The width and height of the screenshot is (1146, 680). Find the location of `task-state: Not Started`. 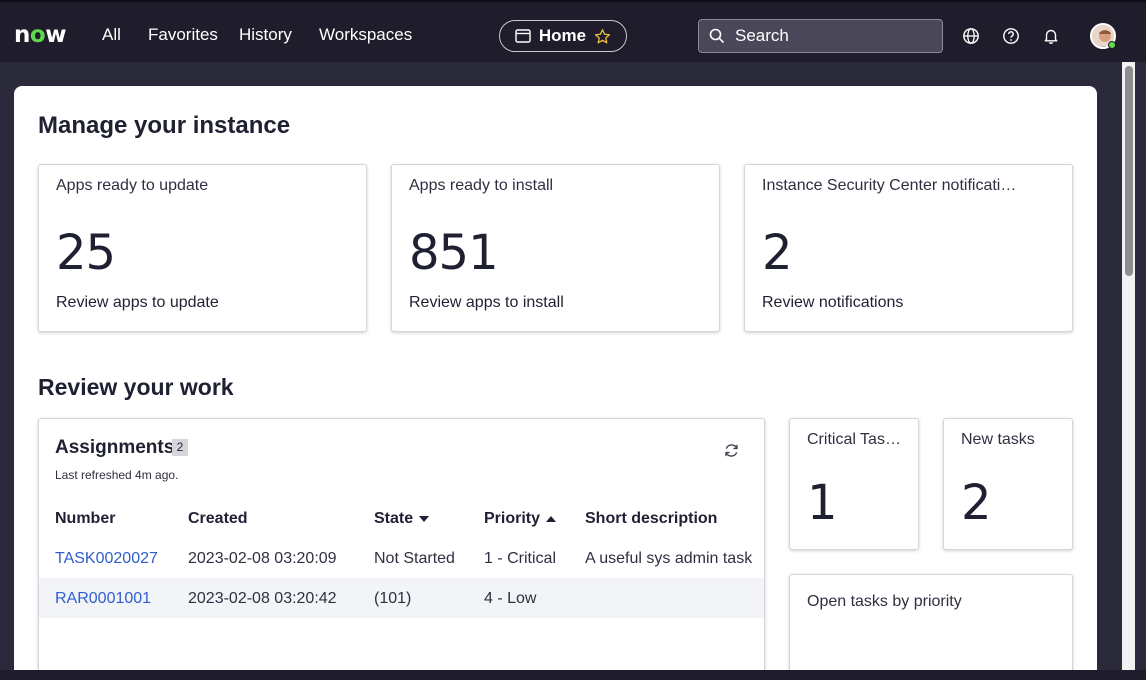

task-state: Not Started is located at coordinates (414, 558).